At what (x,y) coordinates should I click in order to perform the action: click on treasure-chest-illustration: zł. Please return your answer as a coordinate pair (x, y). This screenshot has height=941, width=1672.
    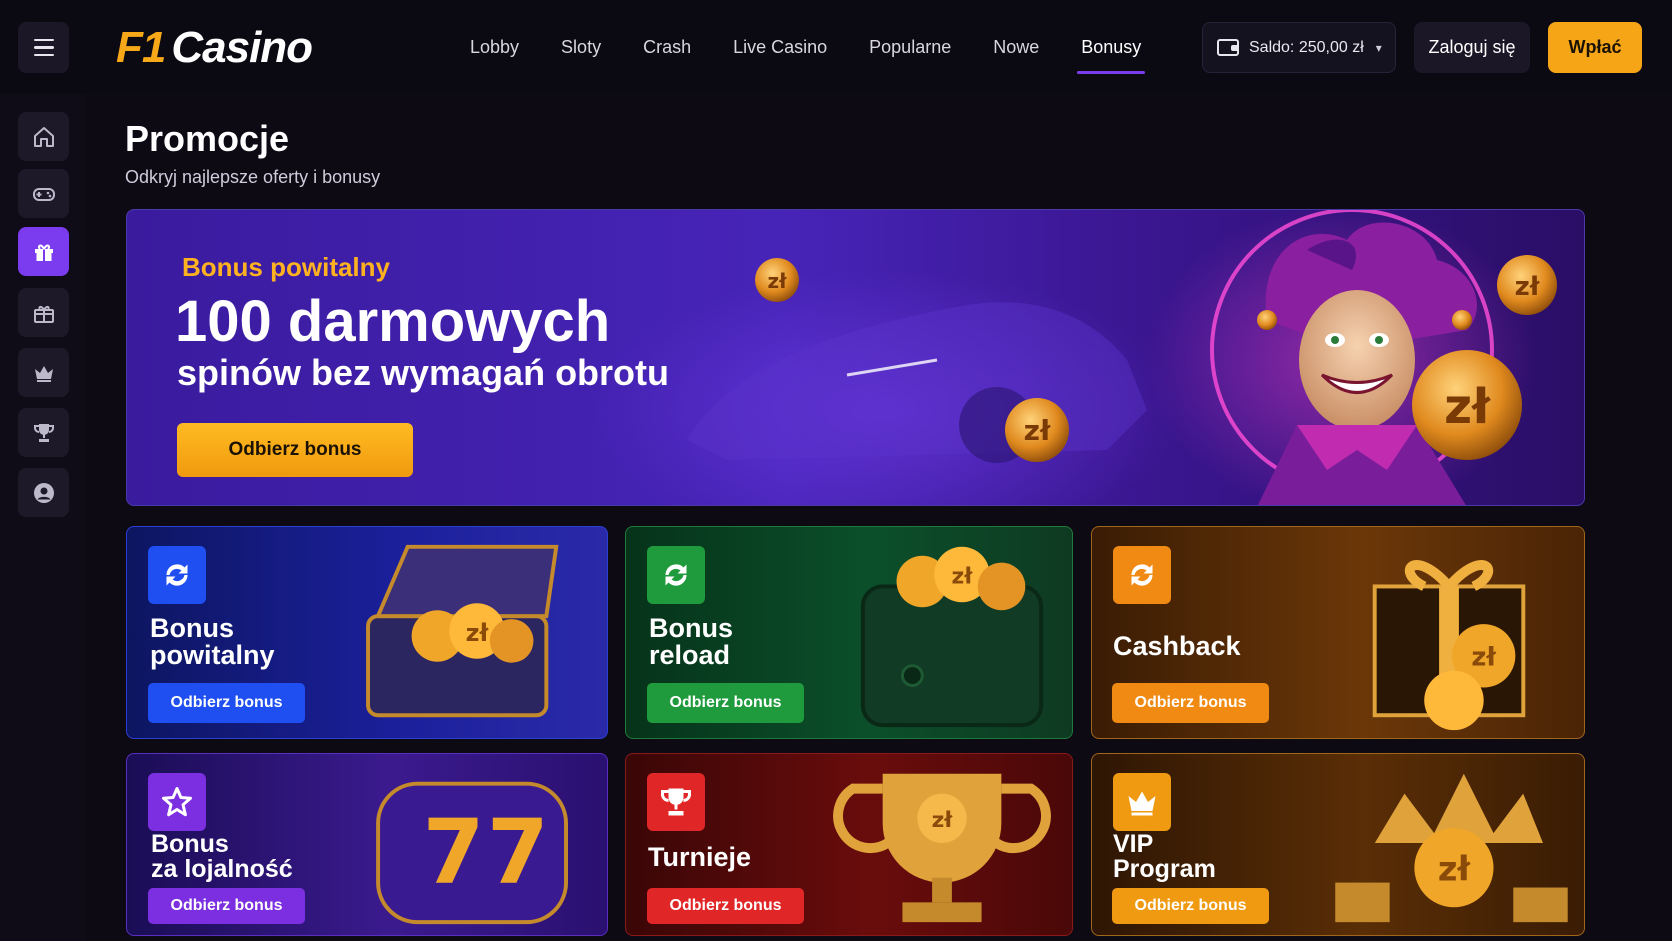
    Looking at the image, I should click on (462, 631).